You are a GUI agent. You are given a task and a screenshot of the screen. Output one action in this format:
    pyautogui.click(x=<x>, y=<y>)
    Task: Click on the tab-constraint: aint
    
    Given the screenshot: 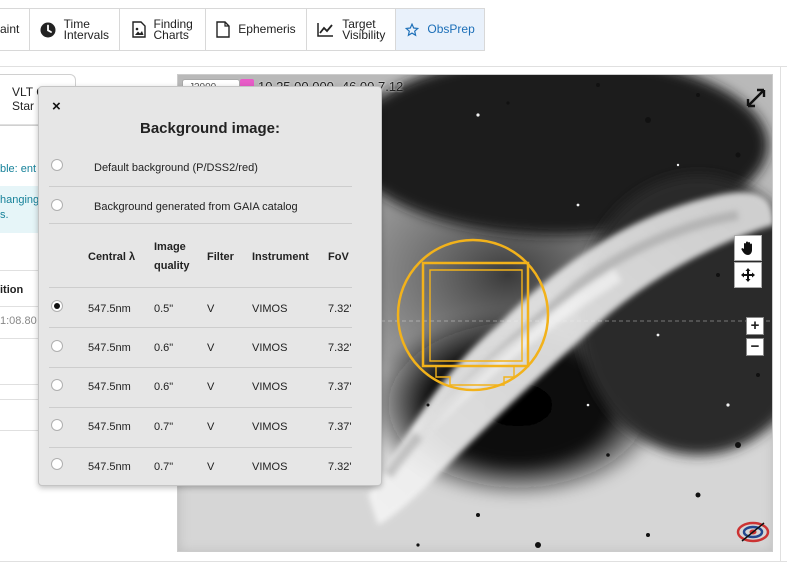 What is the action you would take?
    pyautogui.click(x=15, y=29)
    